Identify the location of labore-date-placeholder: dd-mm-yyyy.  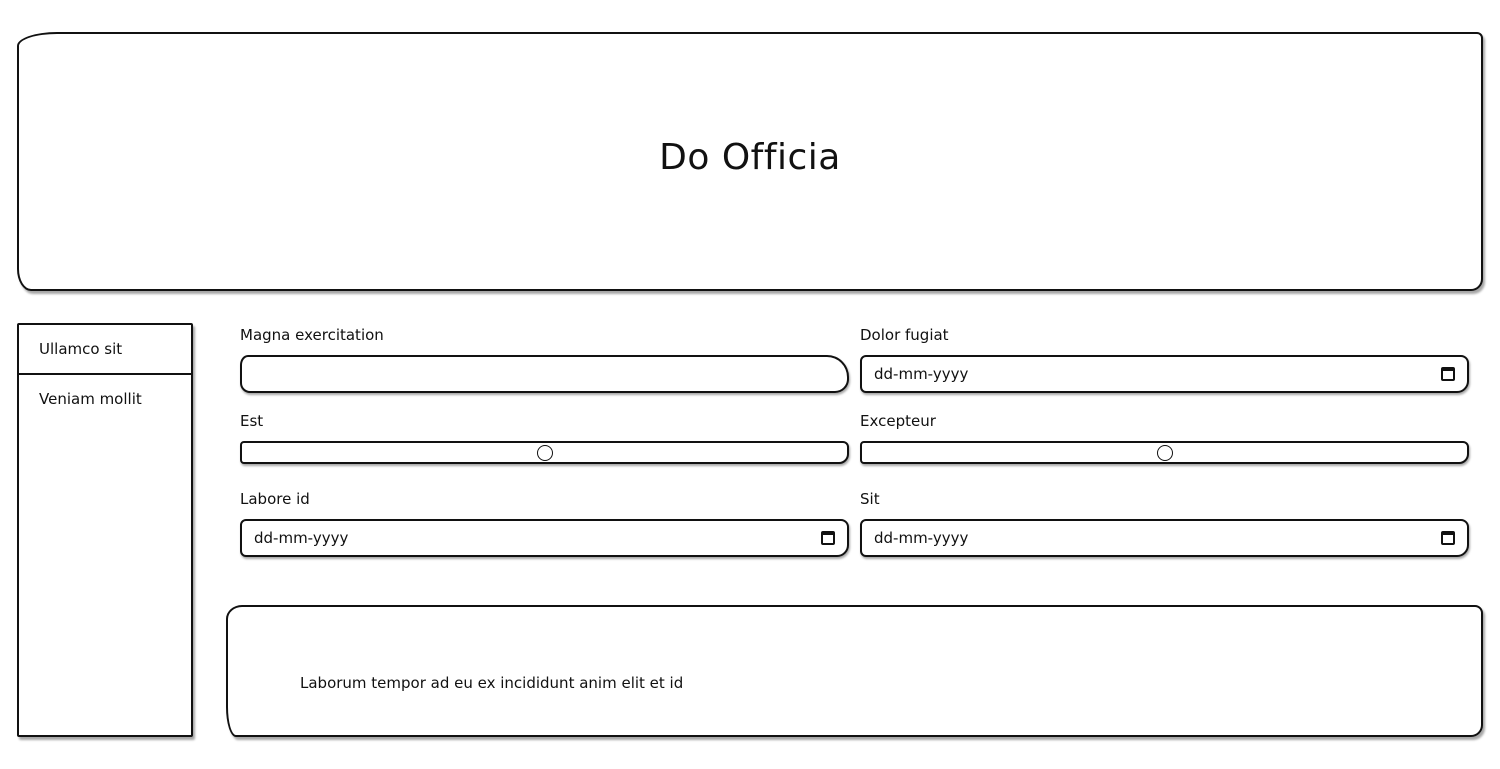
(301, 538).